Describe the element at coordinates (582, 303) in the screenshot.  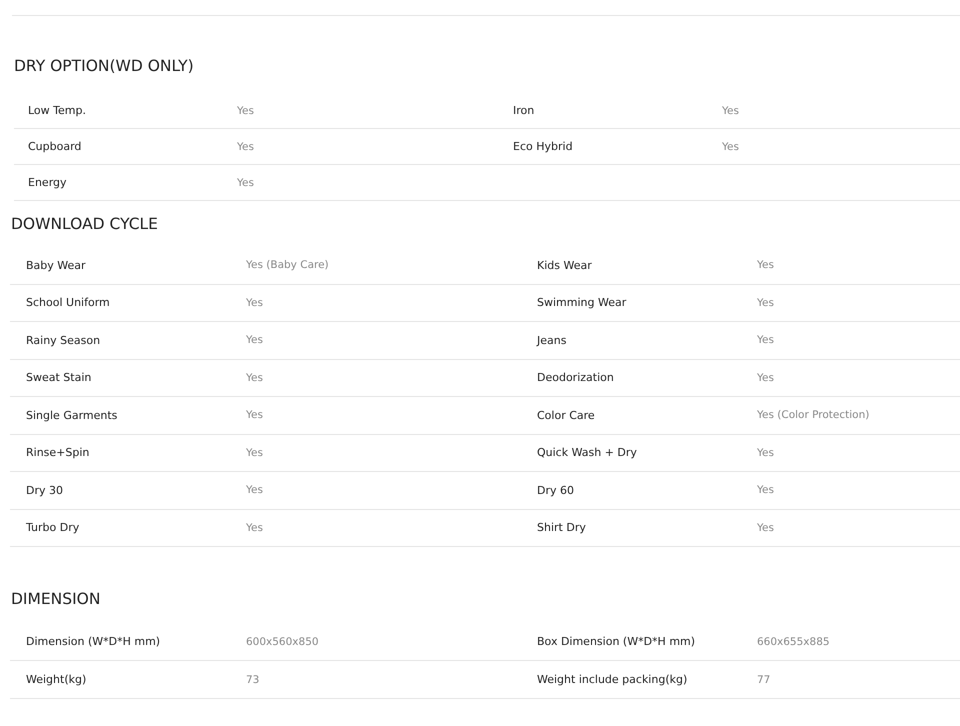
I see `spec-label: Swimming Wear` at that location.